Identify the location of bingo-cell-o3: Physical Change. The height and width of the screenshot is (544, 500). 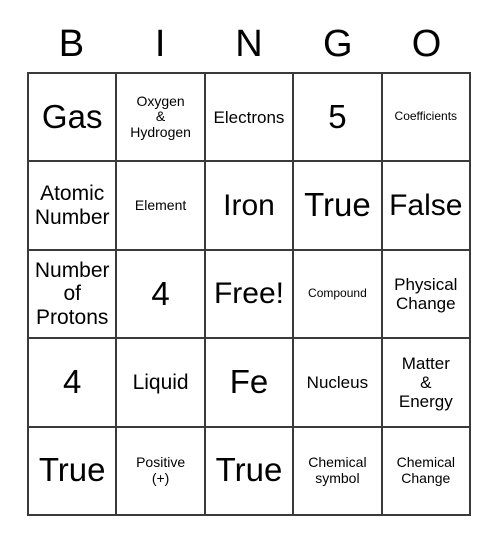
(426, 295).